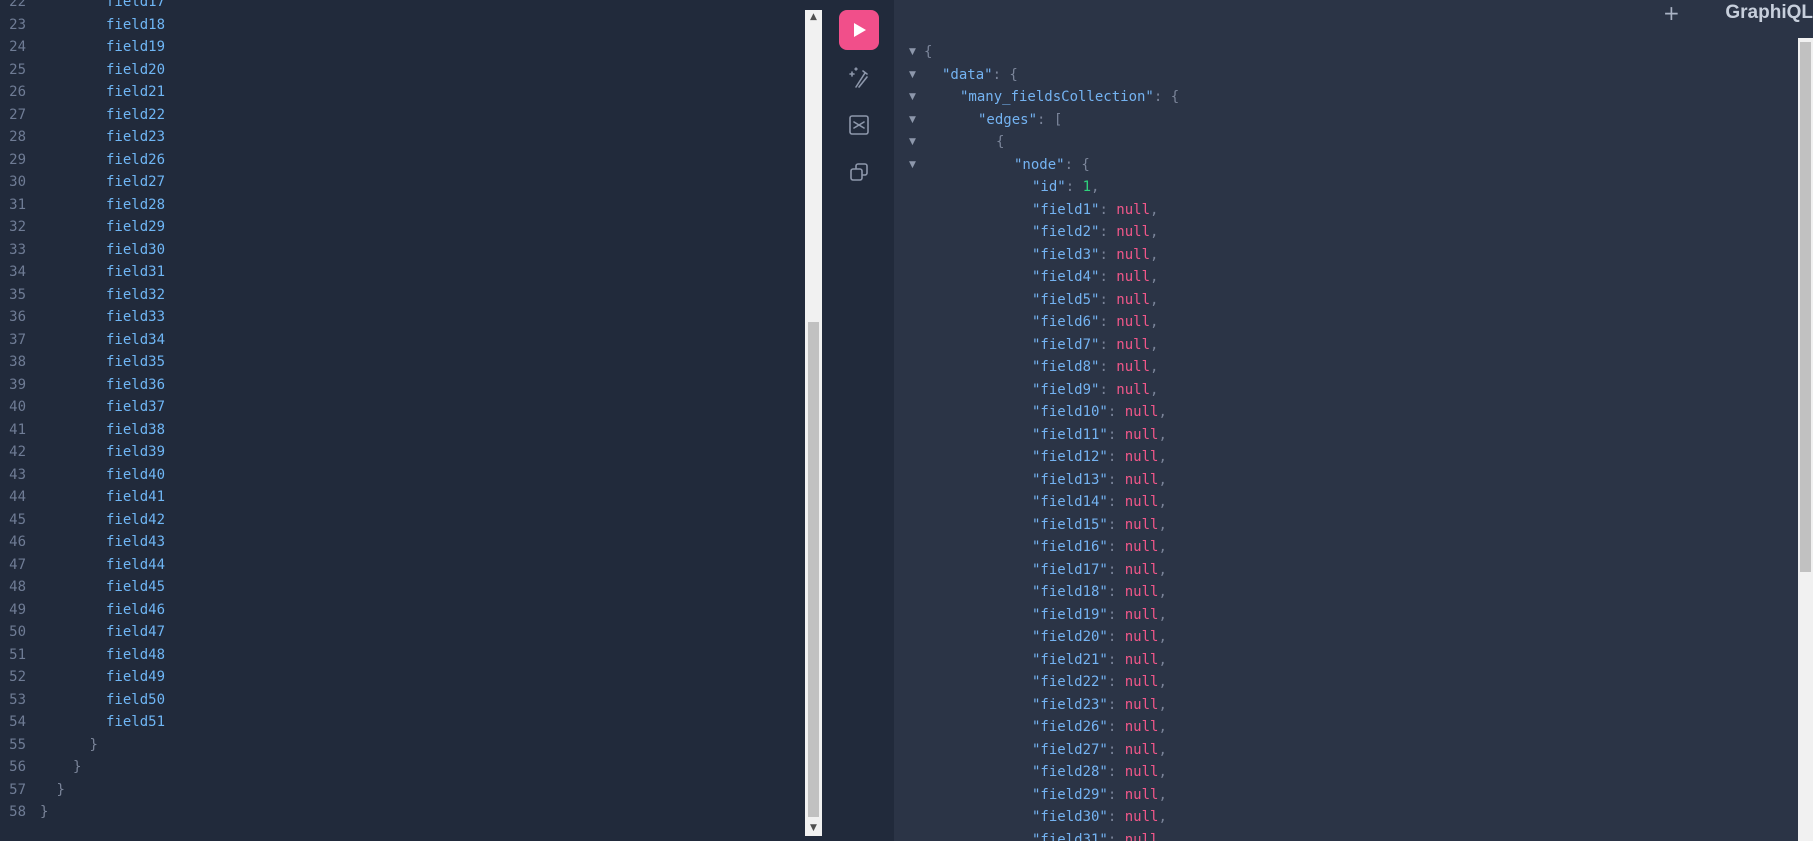  I want to click on line-number: 38, so click(17, 362).